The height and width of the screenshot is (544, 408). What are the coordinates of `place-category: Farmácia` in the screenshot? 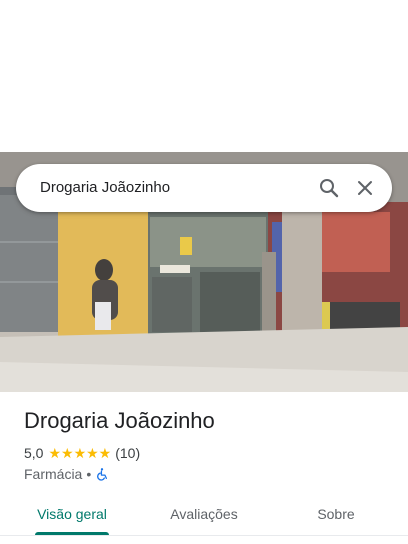 It's located at (53, 474).